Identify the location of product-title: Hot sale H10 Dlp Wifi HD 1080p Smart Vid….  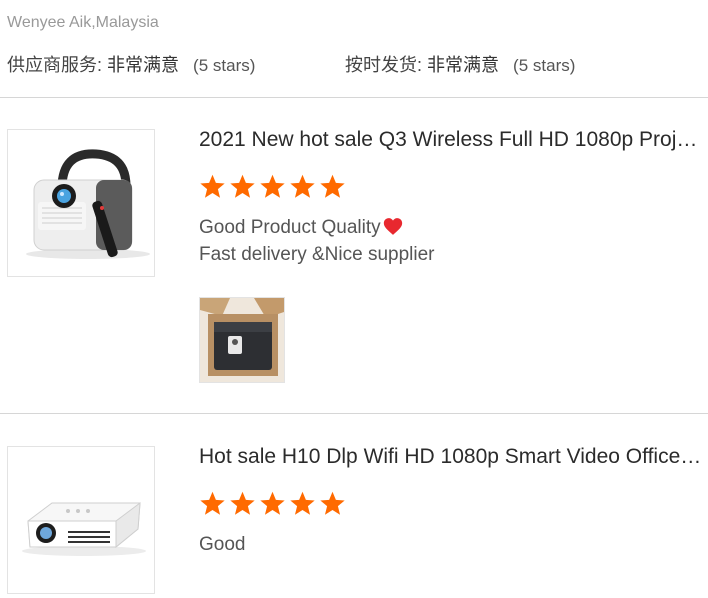
(451, 457).